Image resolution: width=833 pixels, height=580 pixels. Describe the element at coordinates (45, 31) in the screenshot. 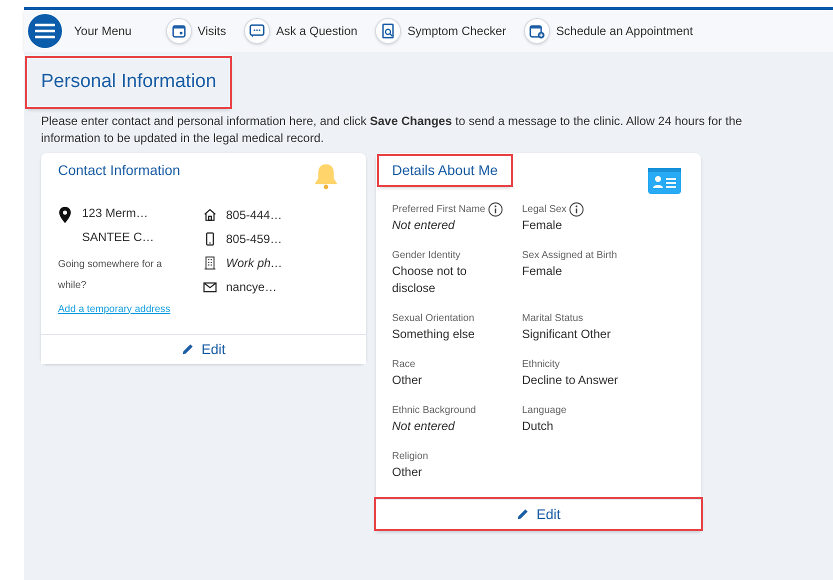

I see `menu-icon` at that location.